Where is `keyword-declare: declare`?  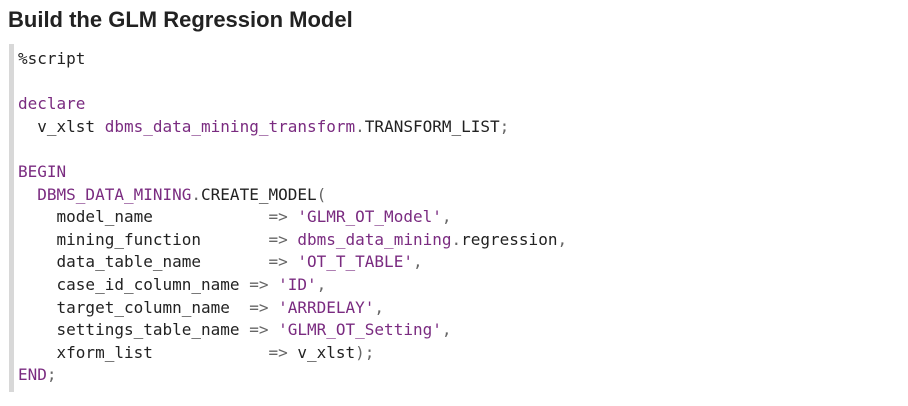
keyword-declare: declare is located at coordinates (52, 104).